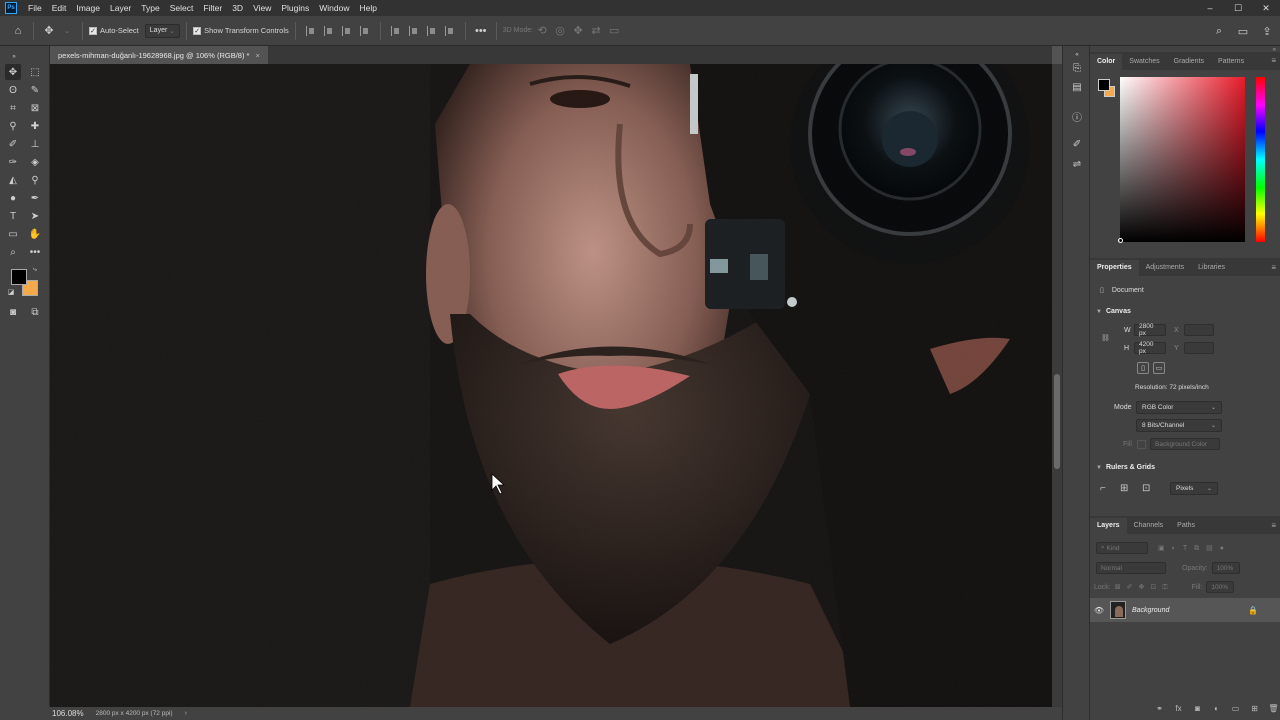 This screenshot has height=720, width=1280. What do you see at coordinates (35, 234) in the screenshot?
I see `hand-tool-icon: ✋` at bounding box center [35, 234].